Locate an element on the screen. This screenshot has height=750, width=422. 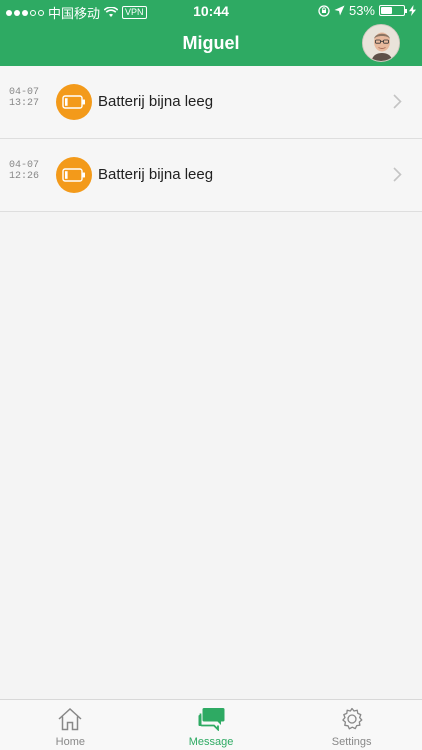
tab-bar: Home Message Settings is located at coordinates (211, 724).